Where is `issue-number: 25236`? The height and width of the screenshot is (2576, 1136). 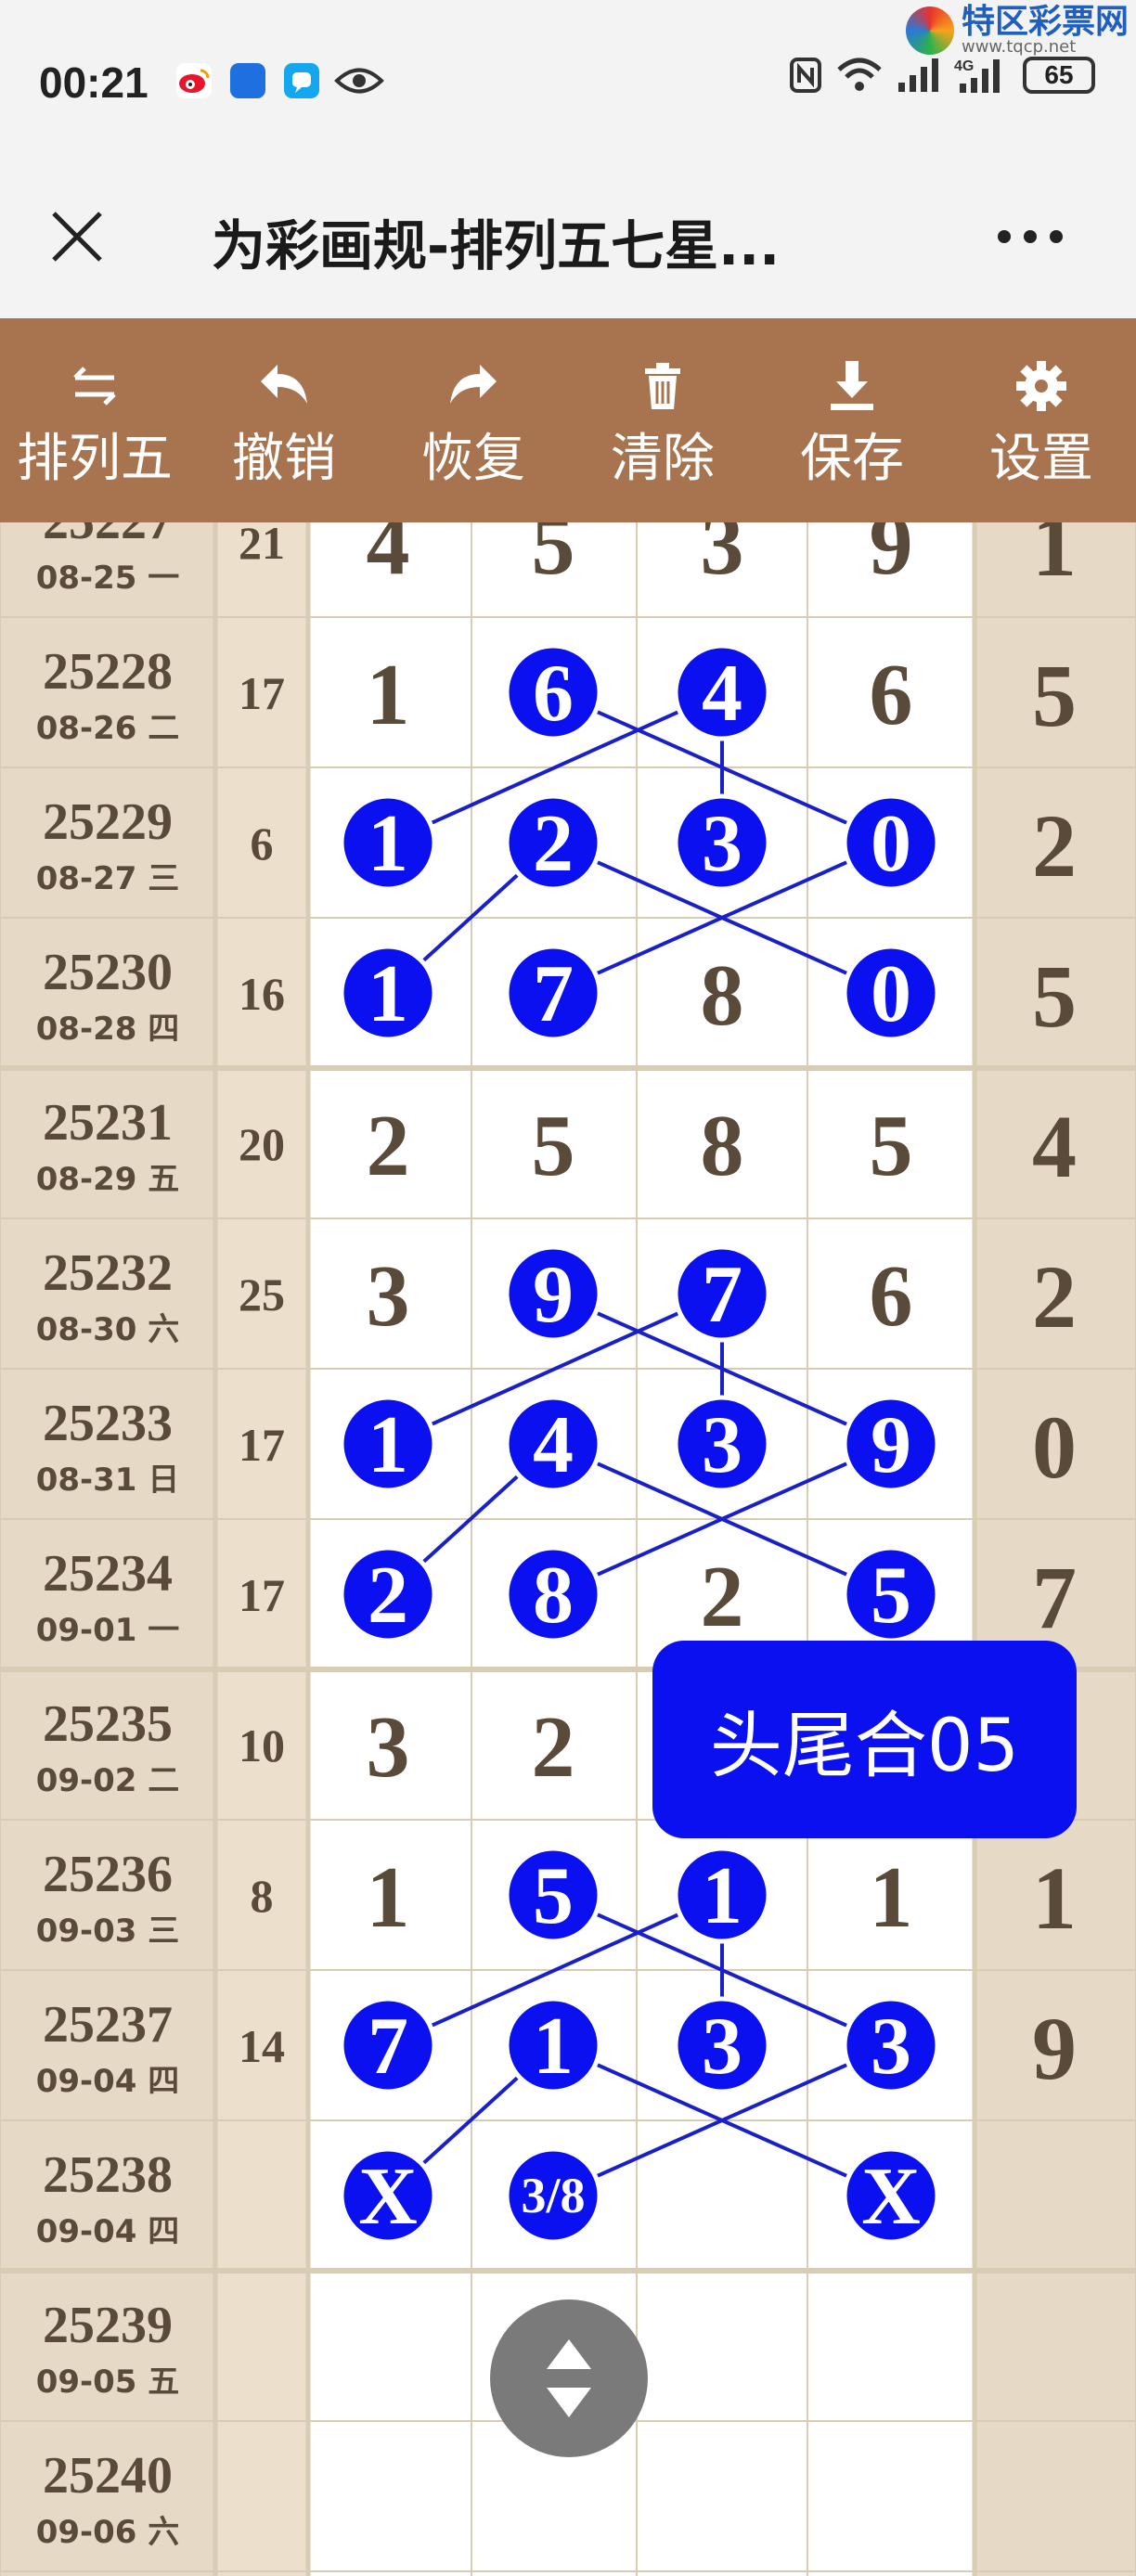 issue-number: 25236 is located at coordinates (108, 1874).